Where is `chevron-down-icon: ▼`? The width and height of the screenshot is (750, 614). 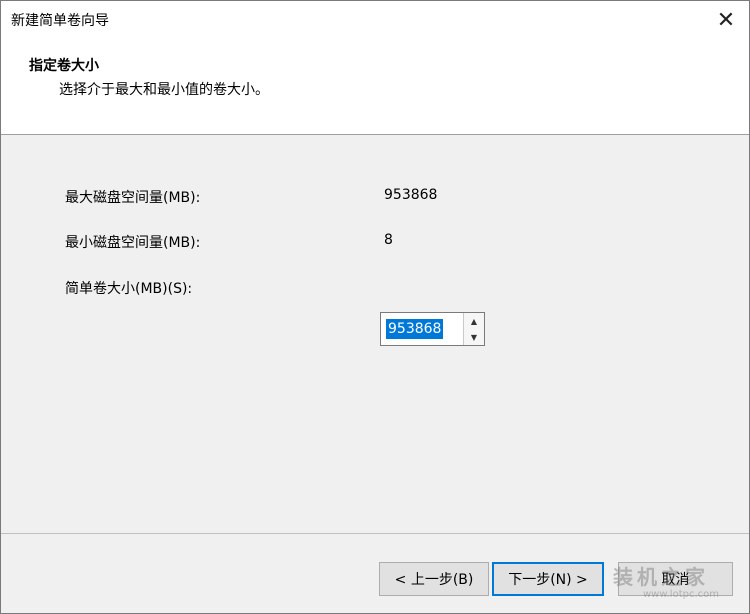 chevron-down-icon: ▼ is located at coordinates (474, 337).